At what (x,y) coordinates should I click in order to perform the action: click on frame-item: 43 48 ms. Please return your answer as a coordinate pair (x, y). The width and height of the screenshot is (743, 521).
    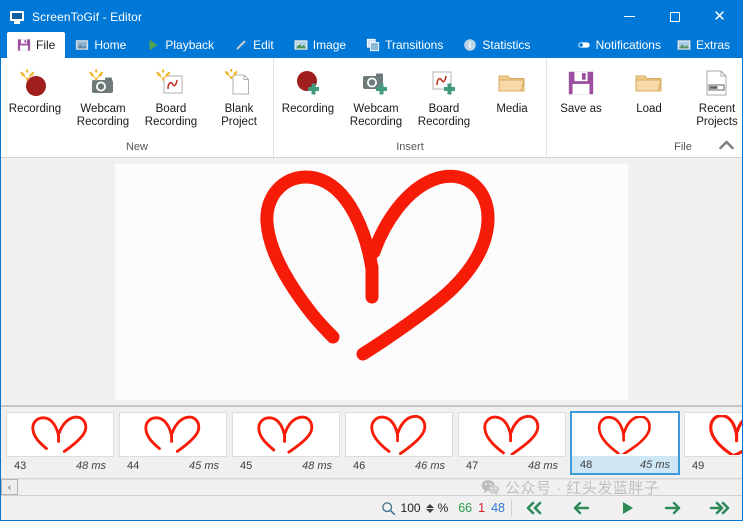
    Looking at the image, I should click on (60, 443).